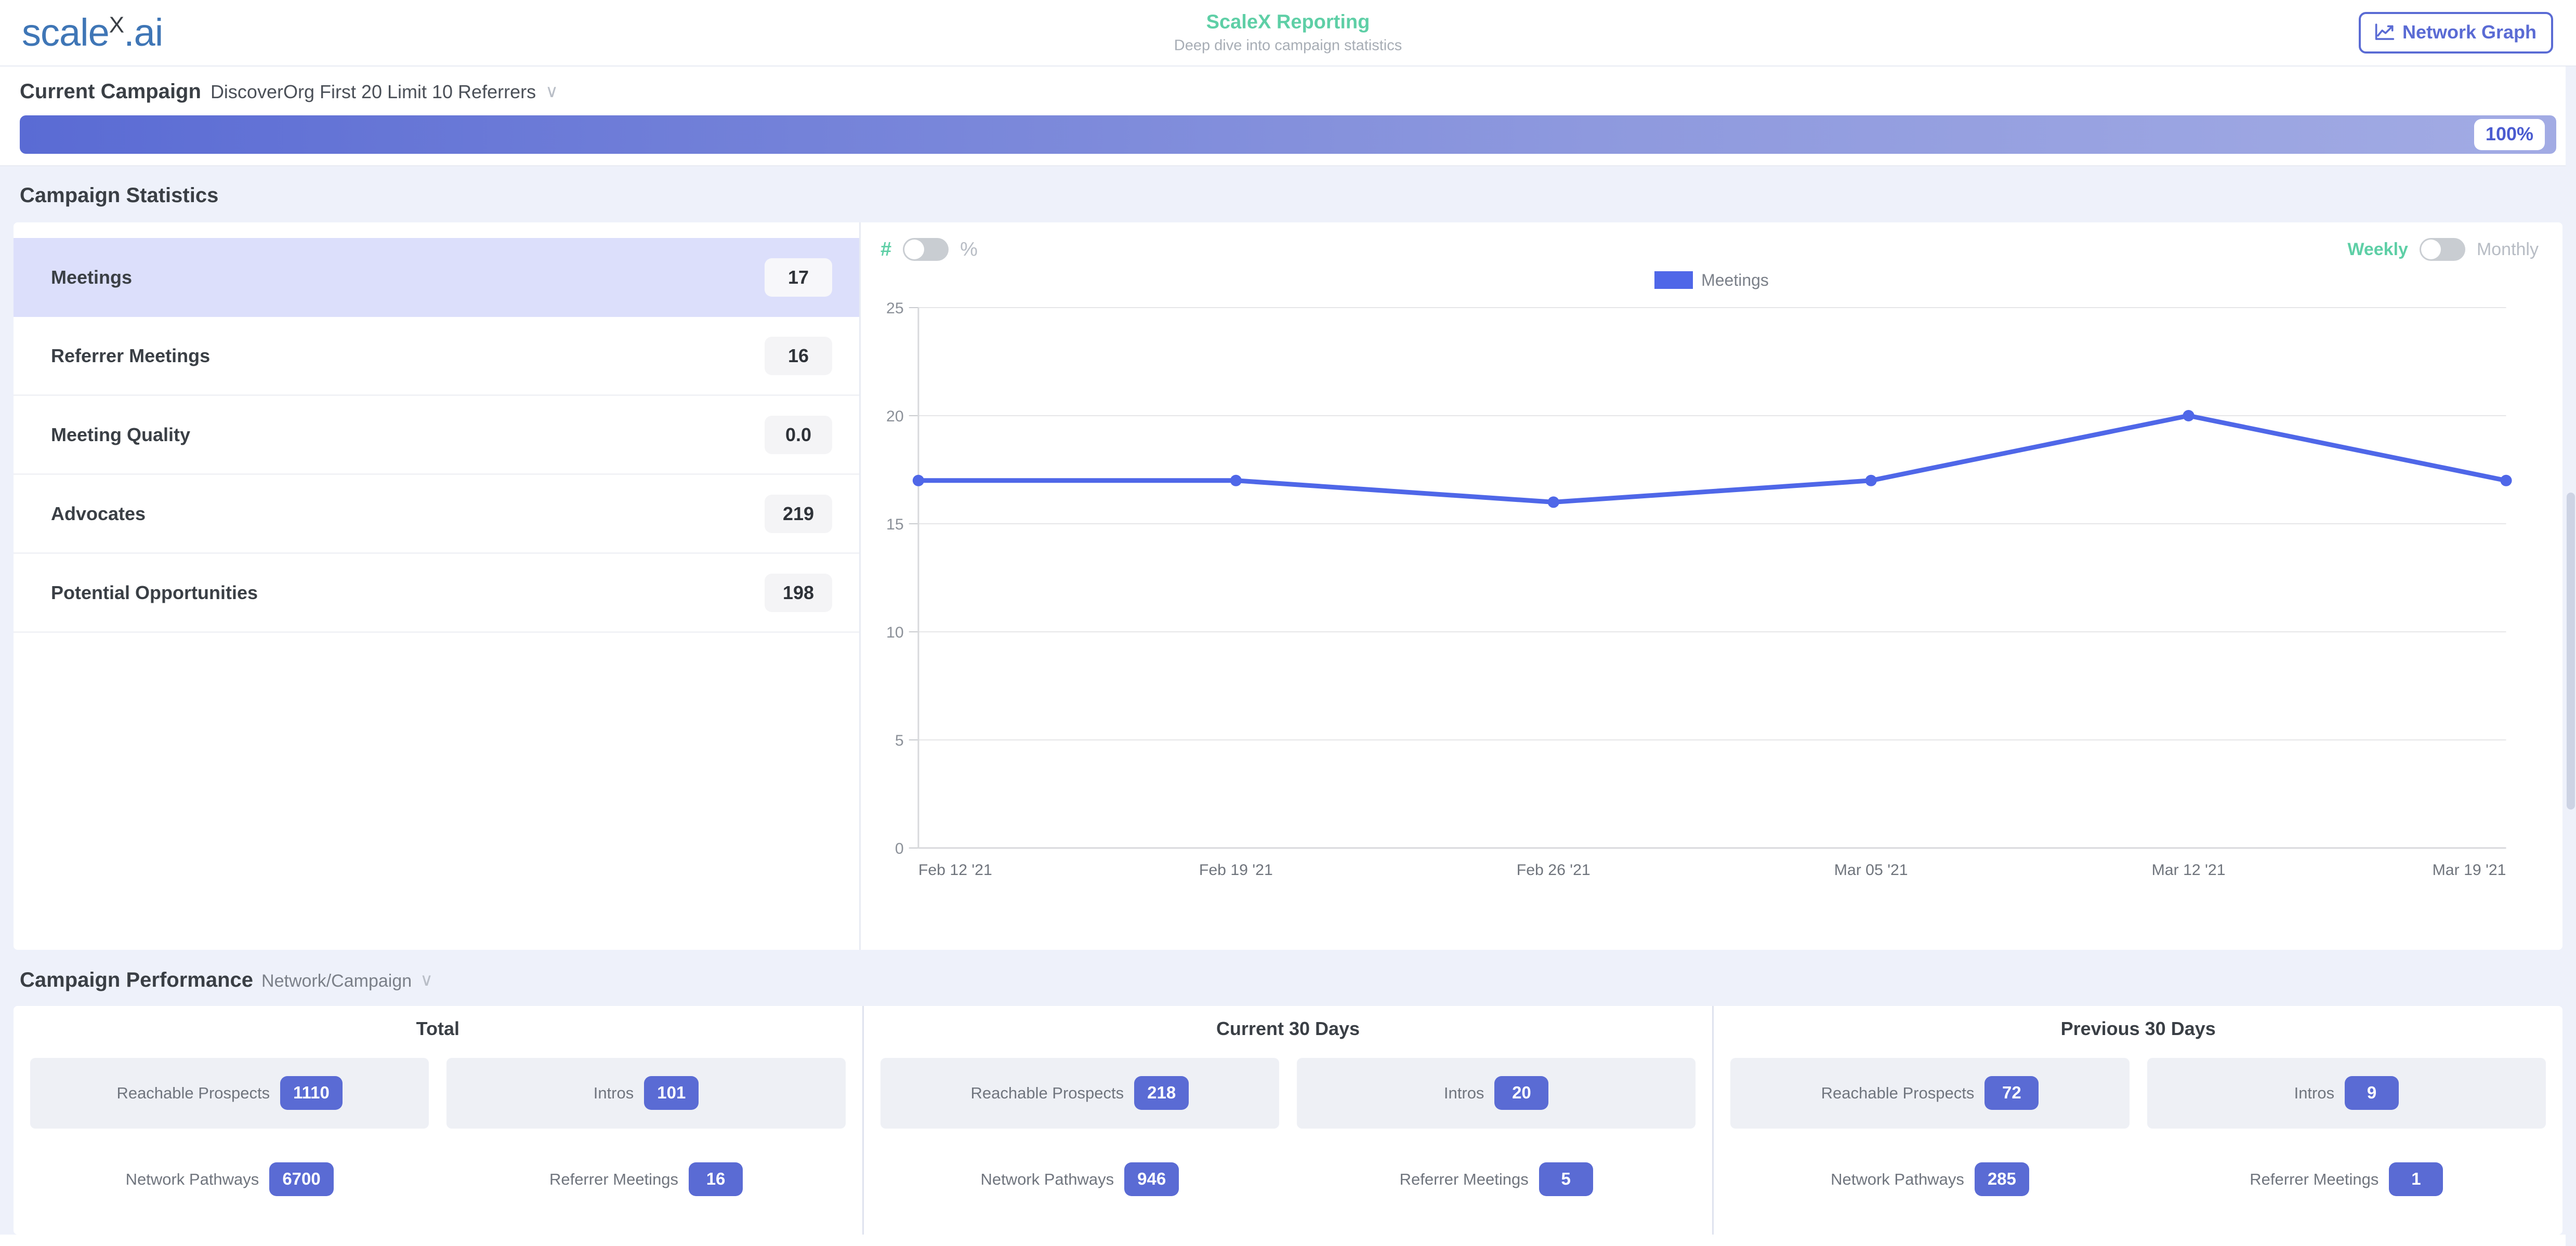 The image size is (2576, 1246). Describe the element at coordinates (1521, 1093) in the screenshot. I see `card-value: 20` at that location.